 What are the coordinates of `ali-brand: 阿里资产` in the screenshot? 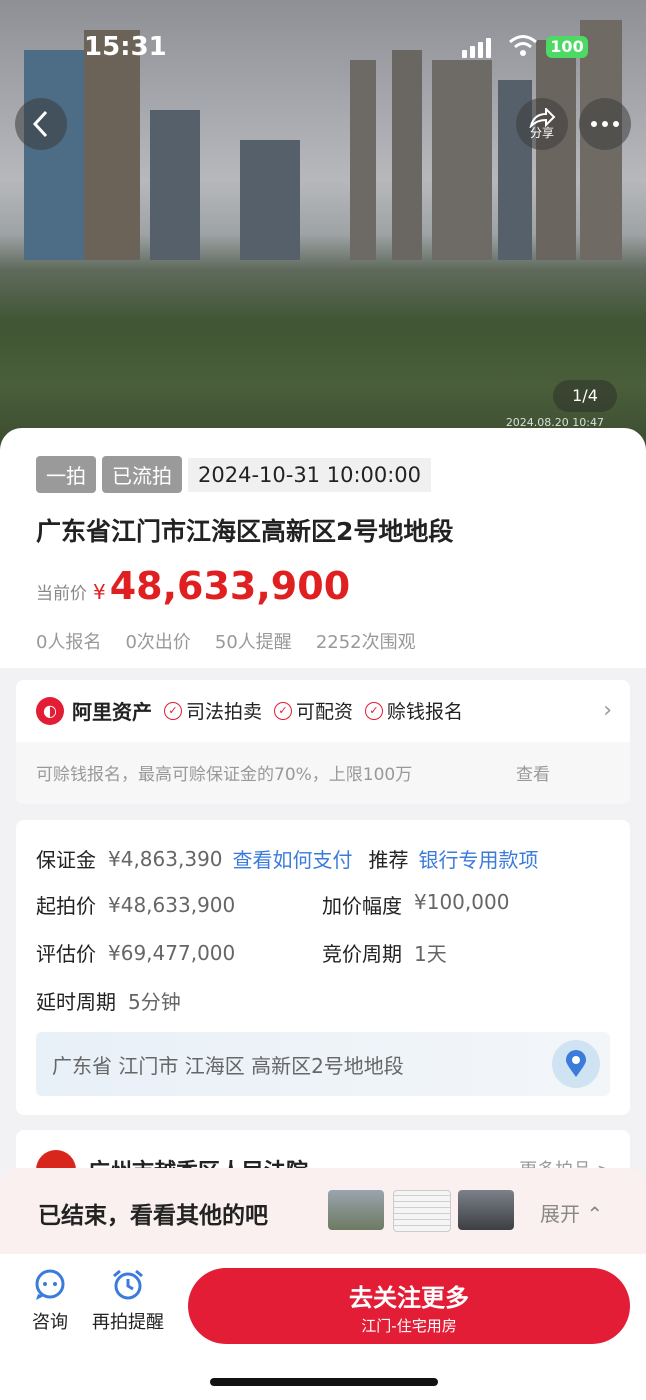 It's located at (112, 712).